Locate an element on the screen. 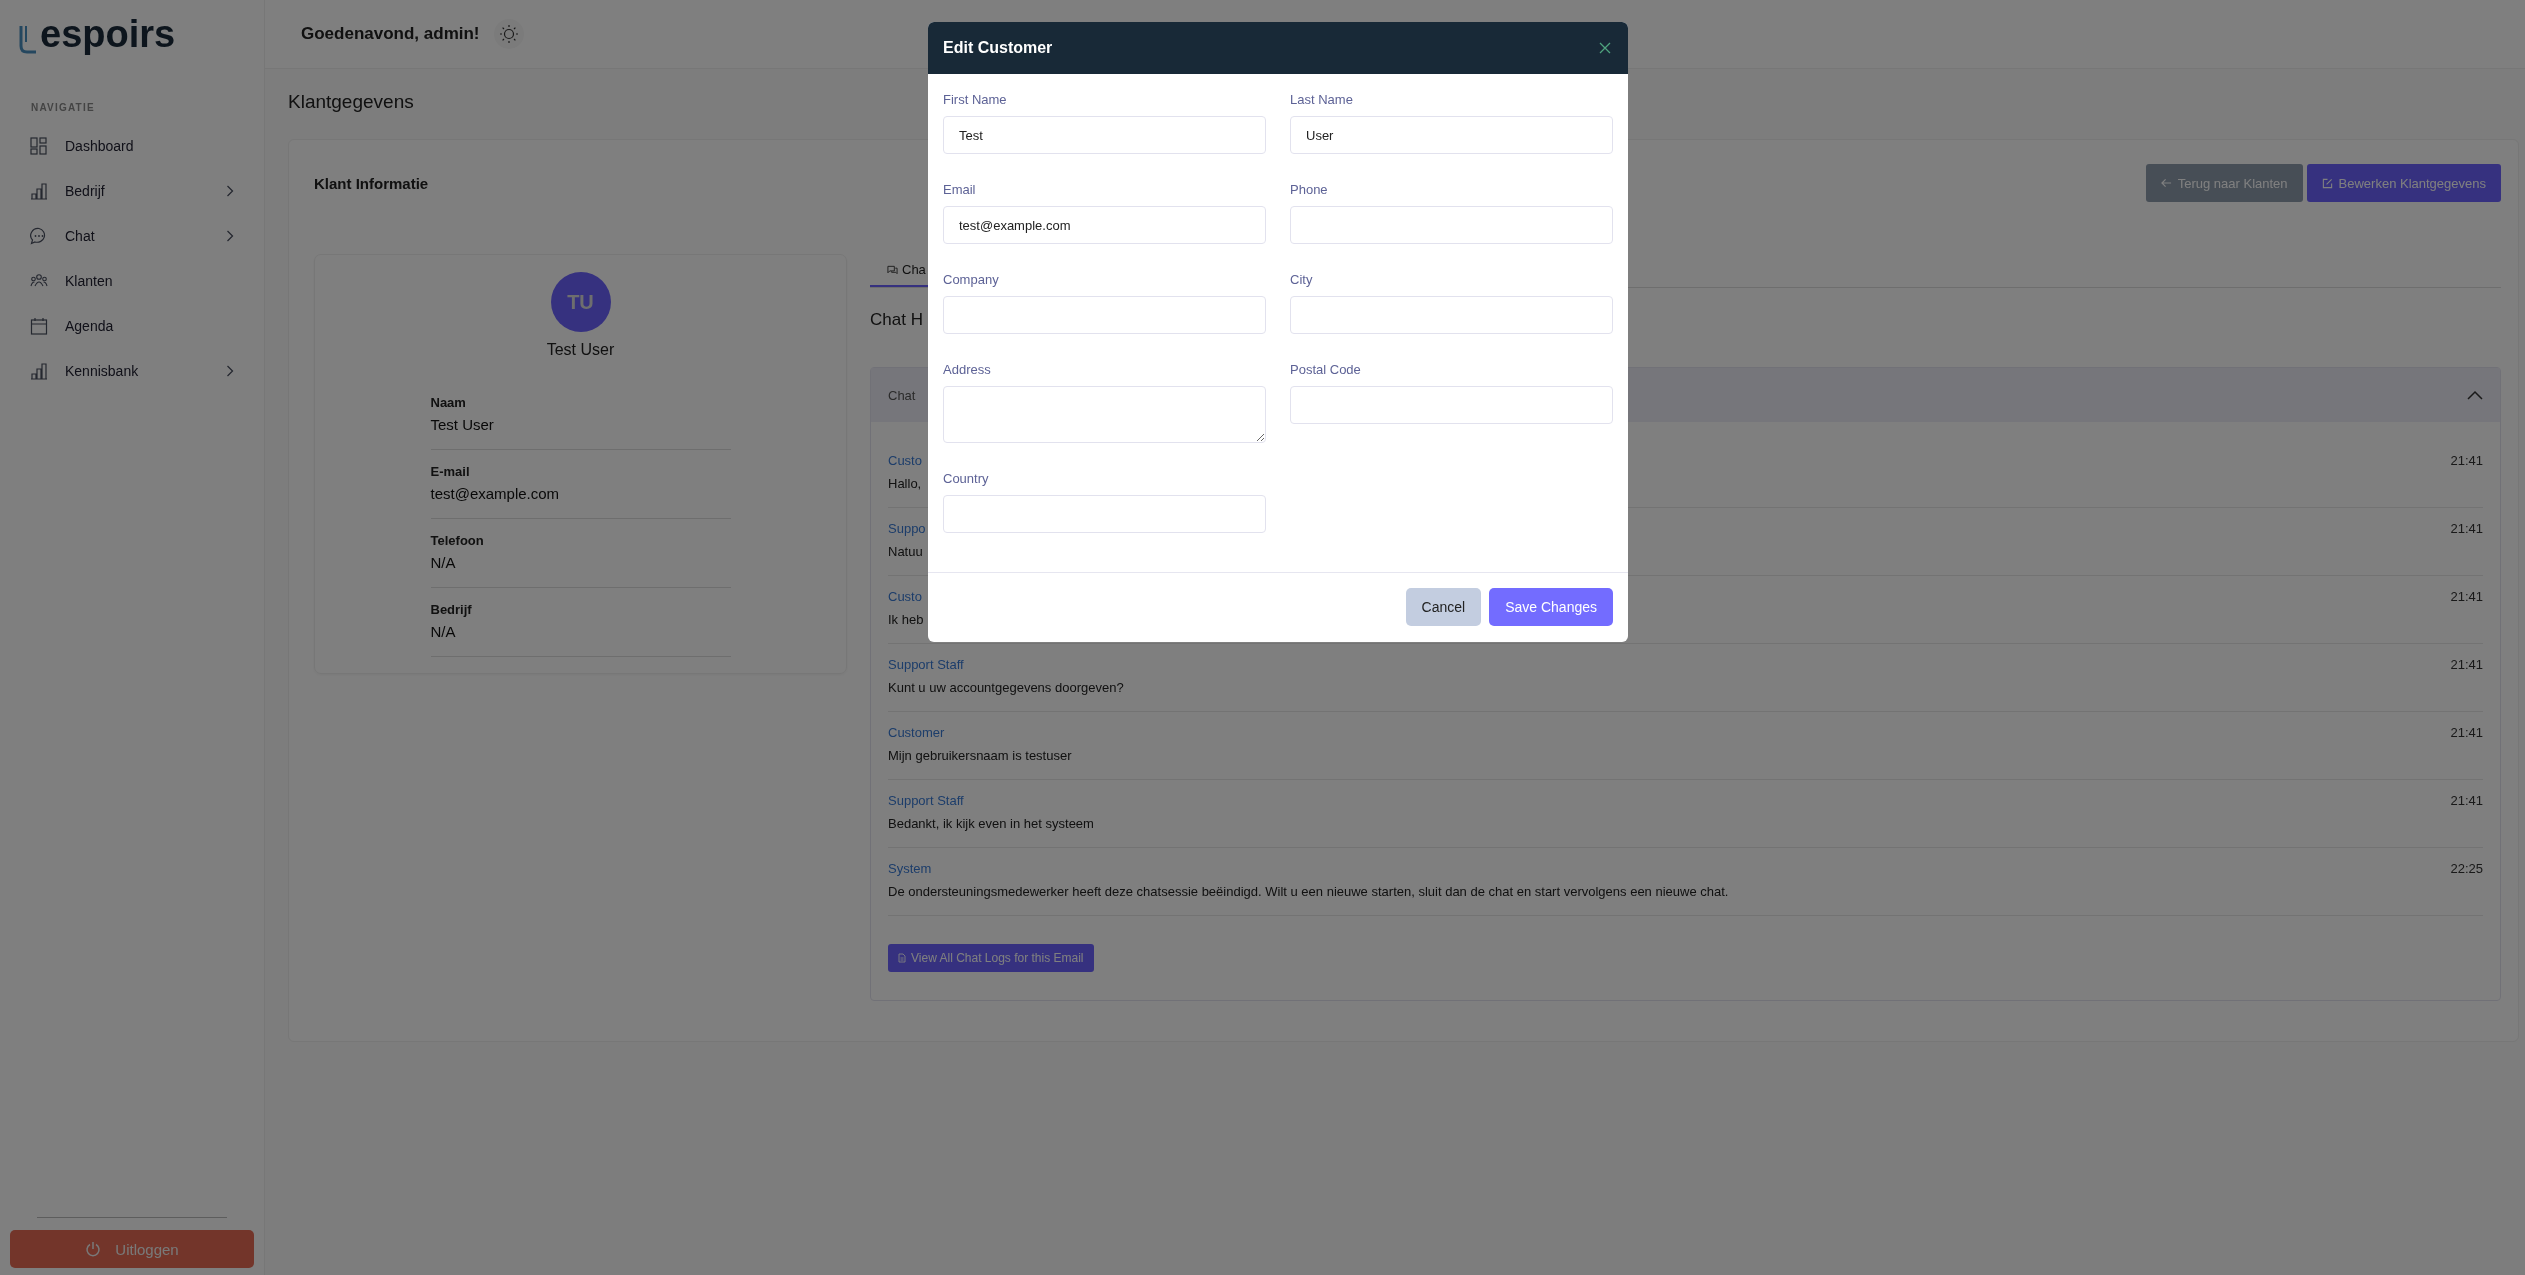 The height and width of the screenshot is (1275, 2525). field-label: Country is located at coordinates (966, 478).